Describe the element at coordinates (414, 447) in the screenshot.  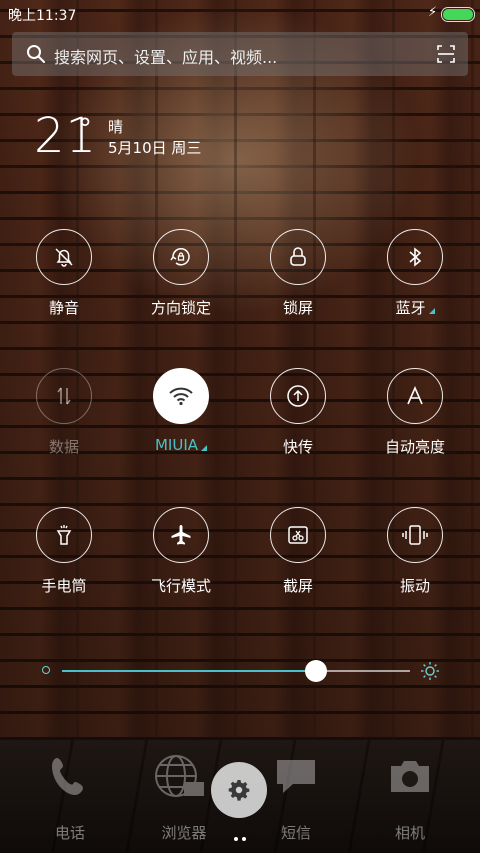
I see `toggle-label: 自动亮度` at that location.